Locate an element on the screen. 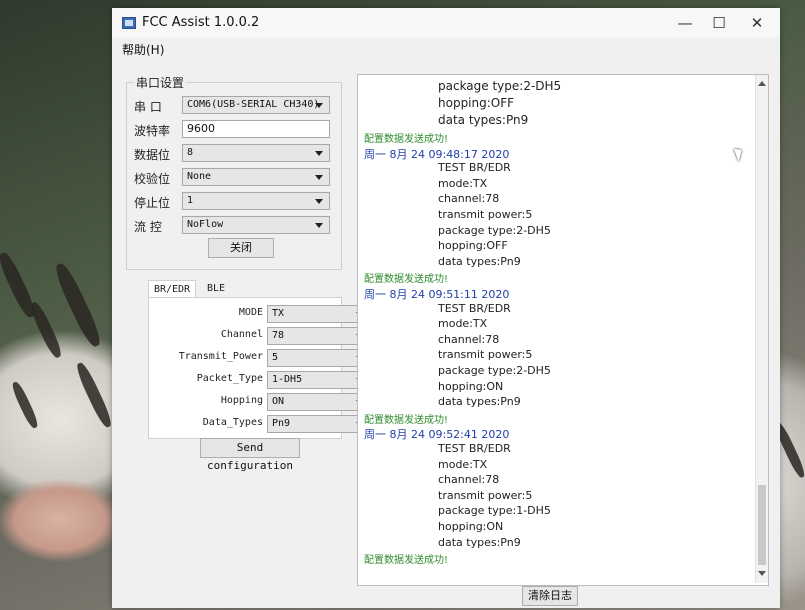  flow-value: NoFlow is located at coordinates (205, 224).